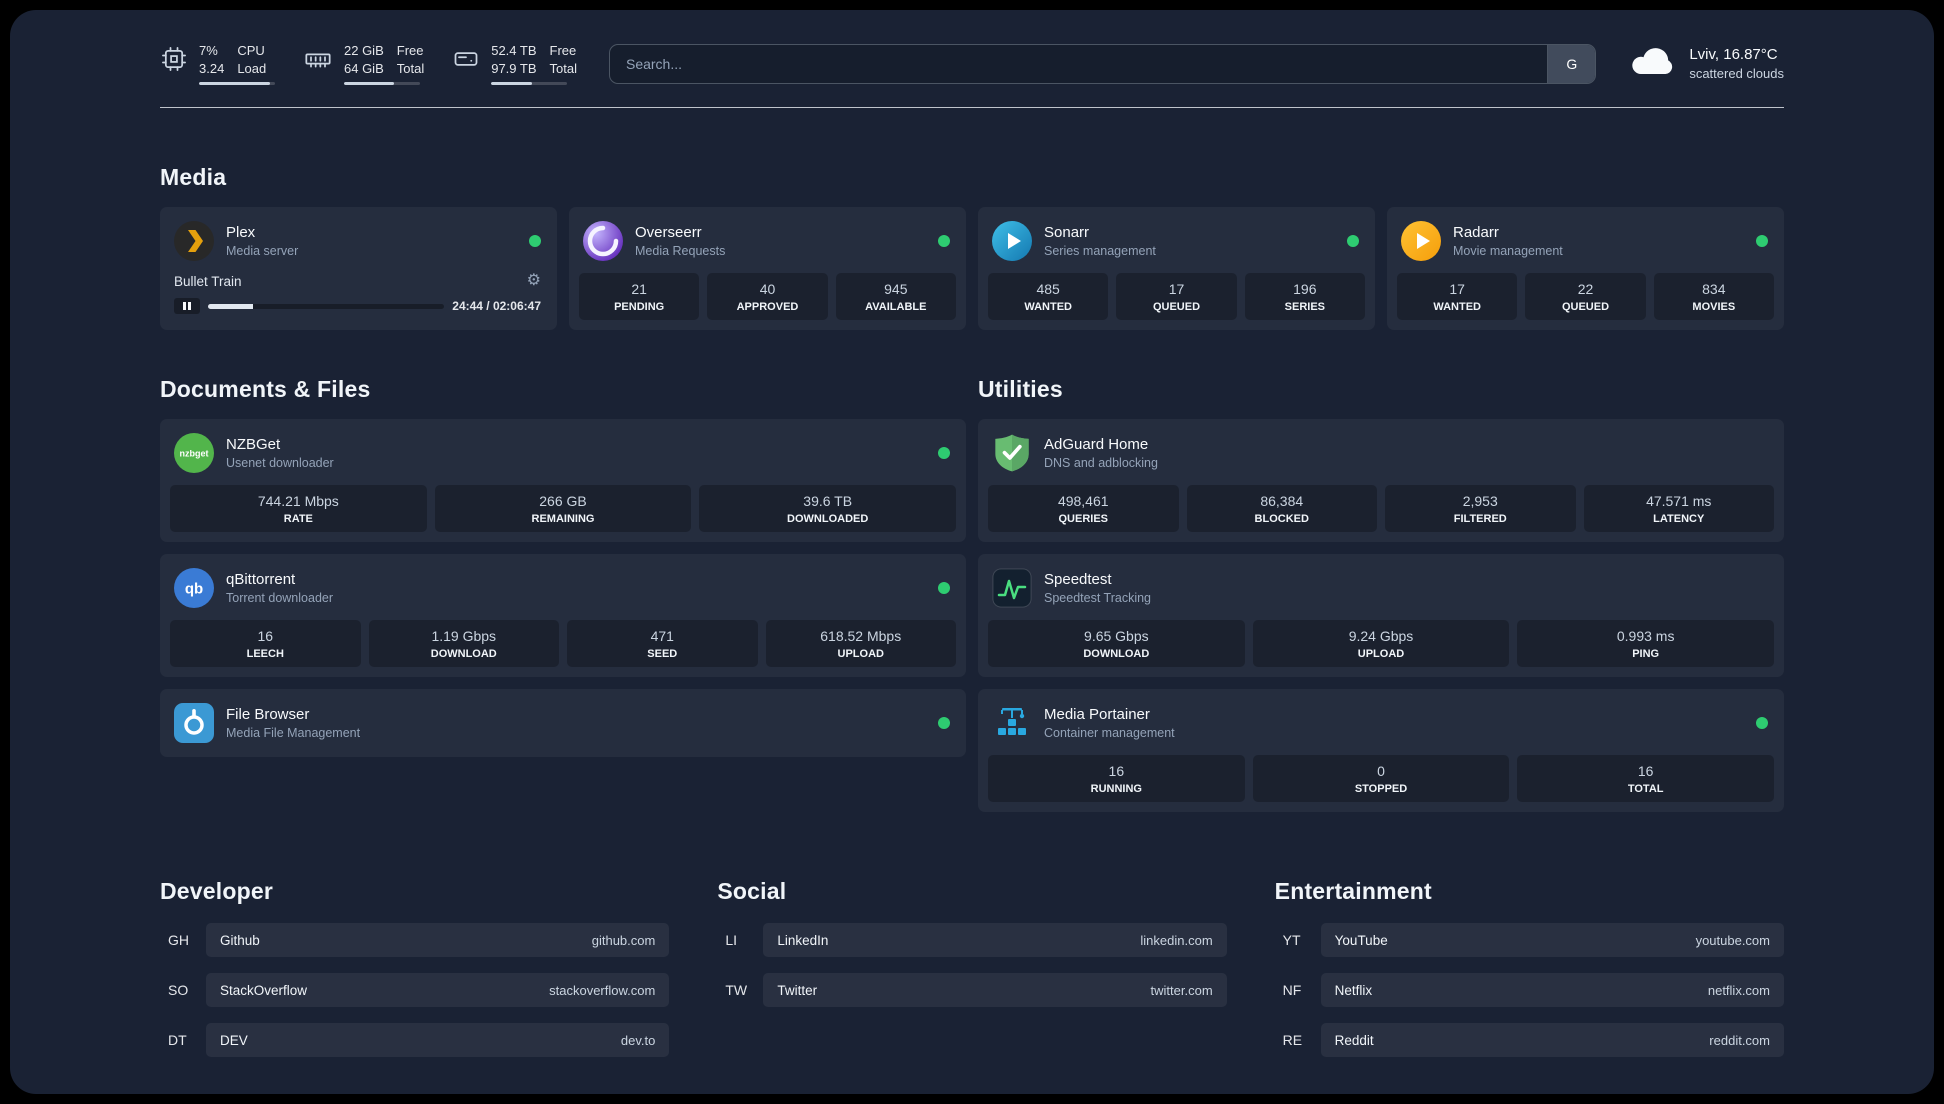 Image resolution: width=1944 pixels, height=1104 pixels. I want to click on bookmark-abbr: DT, so click(177, 1040).